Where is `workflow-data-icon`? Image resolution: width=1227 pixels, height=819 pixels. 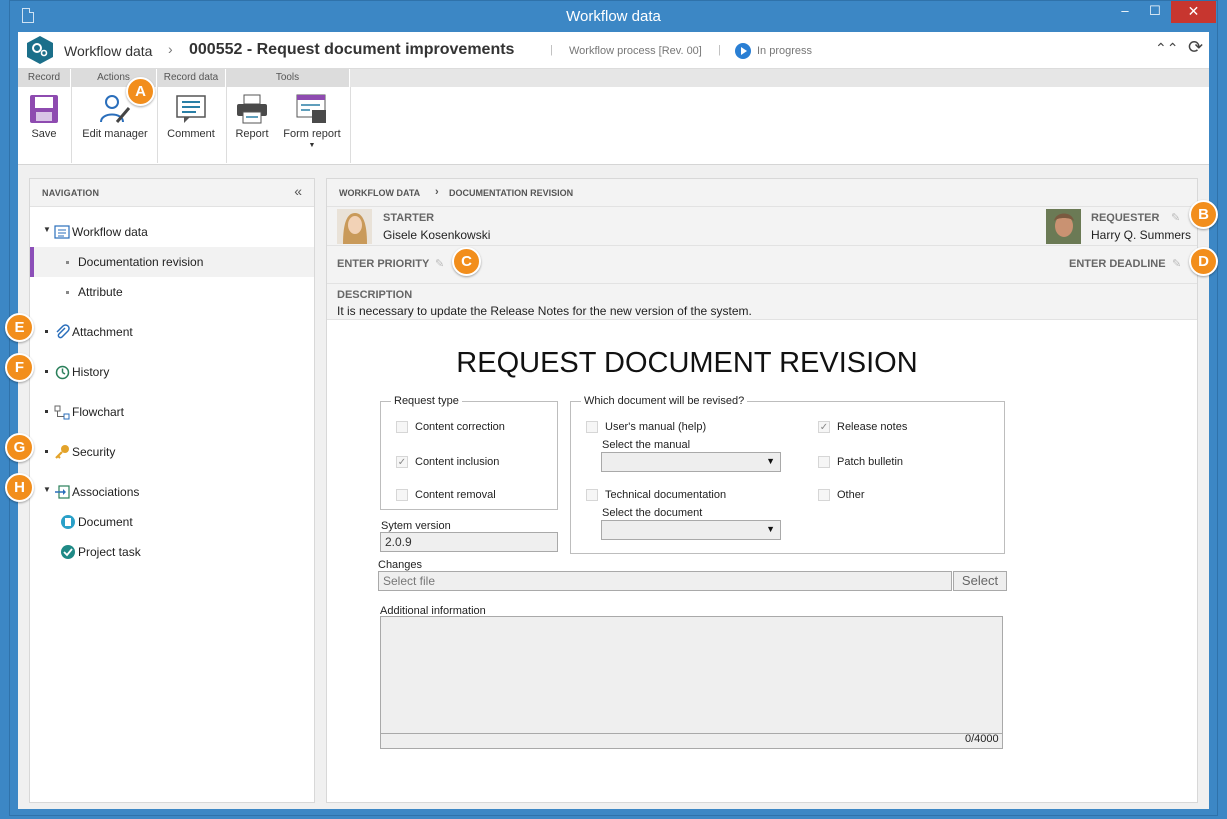
workflow-data-icon is located at coordinates (62, 232).